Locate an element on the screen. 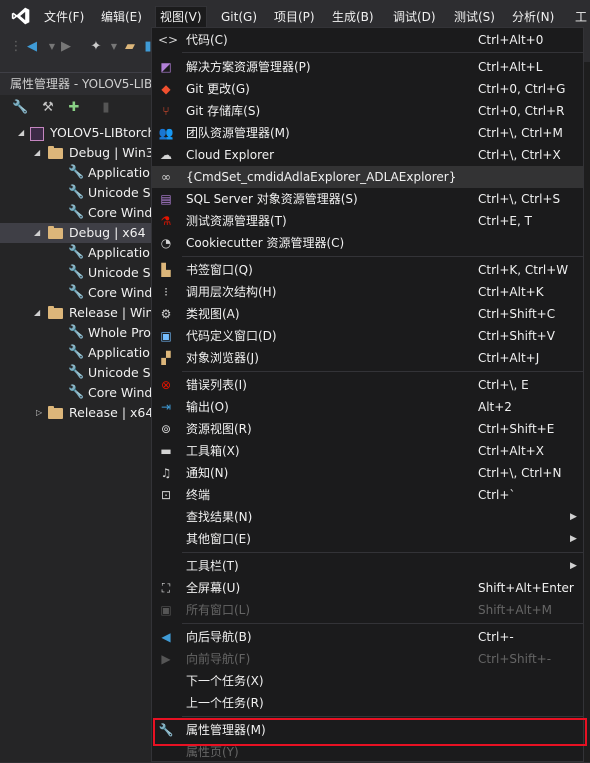 The width and height of the screenshot is (590, 763). new-item-icon: ✦ is located at coordinates (96, 47).